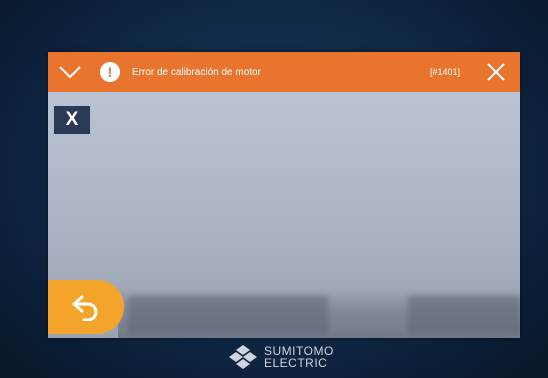 This screenshot has width=548, height=378. Describe the element at coordinates (243, 357) in the screenshot. I see `sumitomo-logo-icon` at that location.